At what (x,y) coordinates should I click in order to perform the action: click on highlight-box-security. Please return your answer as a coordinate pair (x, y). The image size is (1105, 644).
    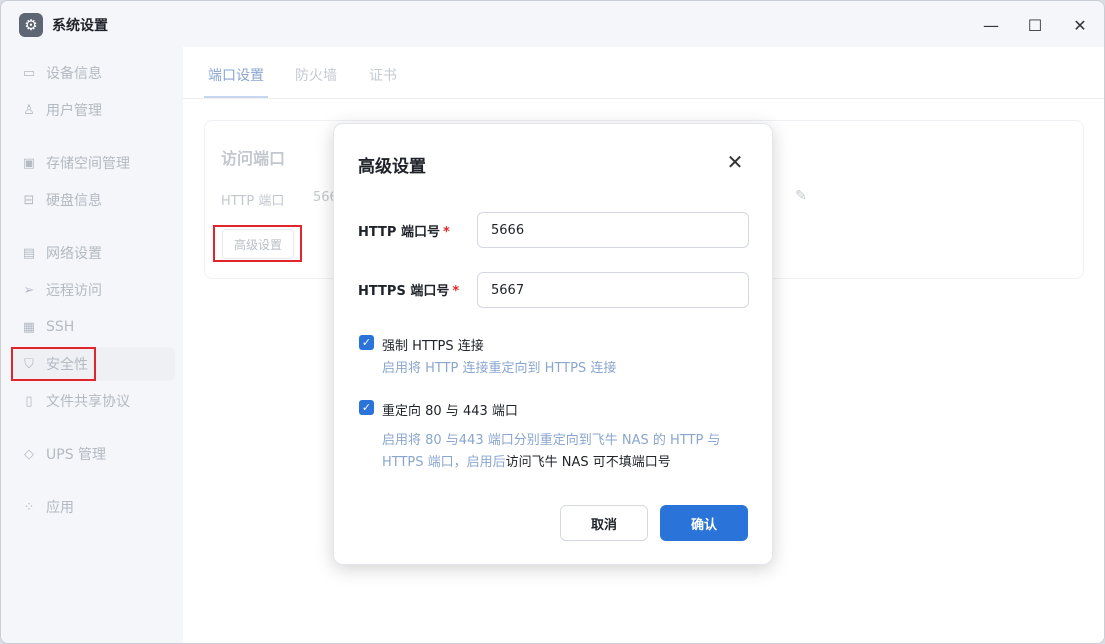
    Looking at the image, I should click on (53, 364).